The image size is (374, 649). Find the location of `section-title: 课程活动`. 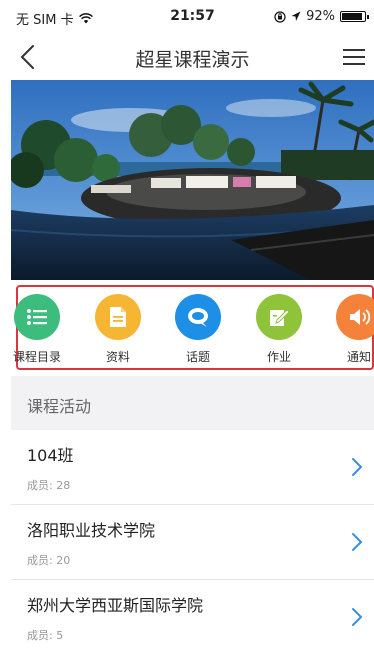

section-title: 课程活动 is located at coordinates (59, 406).